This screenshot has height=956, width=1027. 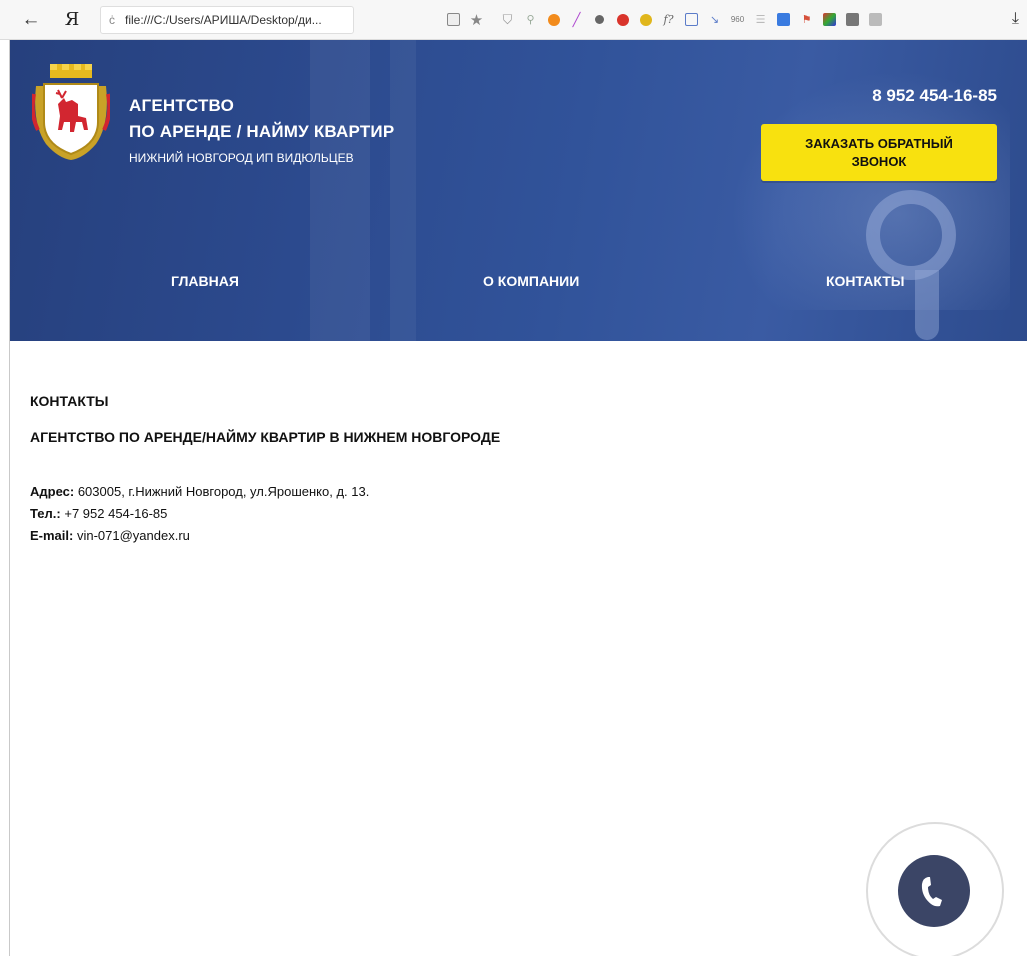 What do you see at coordinates (865, 281) in the screenshot?
I see `nav-contacts: КОНТАКТЫ` at bounding box center [865, 281].